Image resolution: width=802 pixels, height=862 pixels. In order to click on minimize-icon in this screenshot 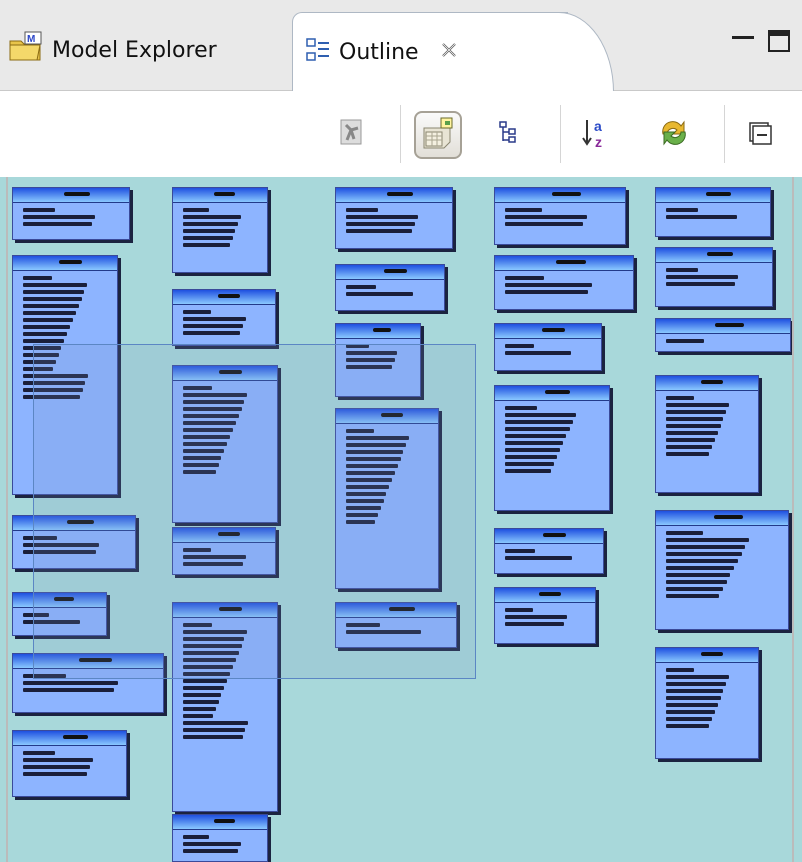, I will do `click(743, 37)`.